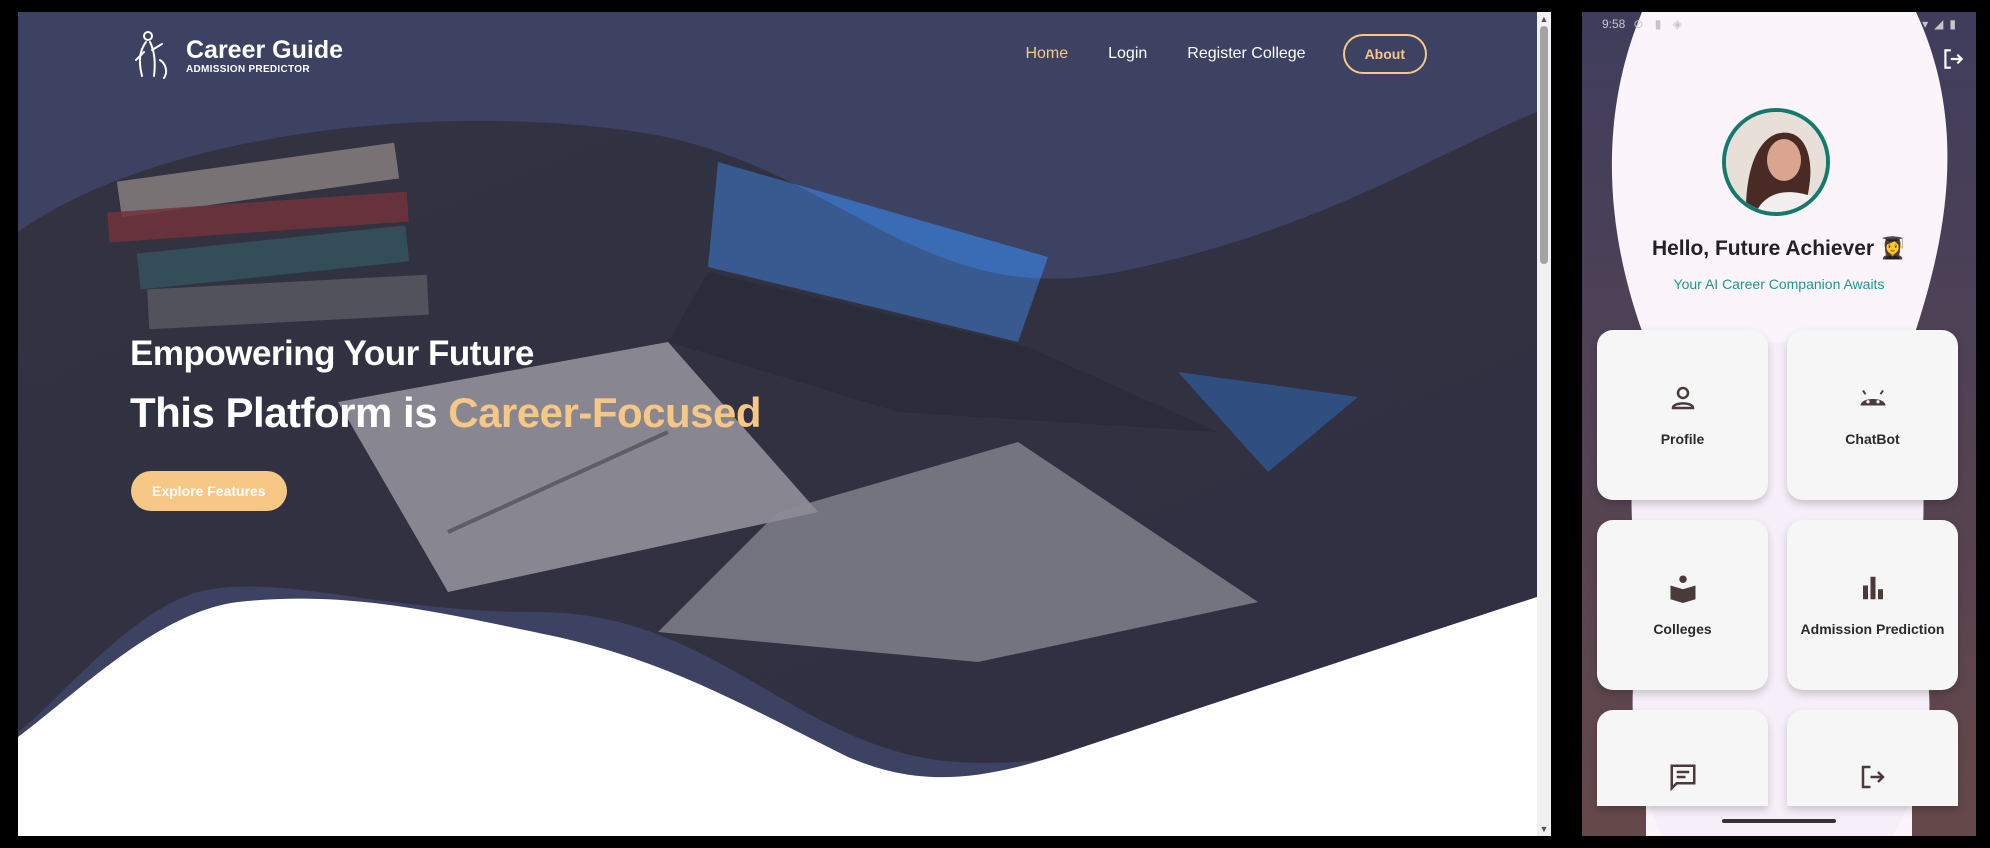 The image size is (1990, 848). What do you see at coordinates (1779, 821) in the screenshot?
I see `gesture-home-bar` at bounding box center [1779, 821].